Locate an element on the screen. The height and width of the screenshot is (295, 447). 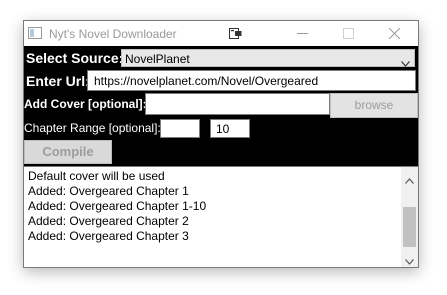
app-icon is located at coordinates (35, 33).